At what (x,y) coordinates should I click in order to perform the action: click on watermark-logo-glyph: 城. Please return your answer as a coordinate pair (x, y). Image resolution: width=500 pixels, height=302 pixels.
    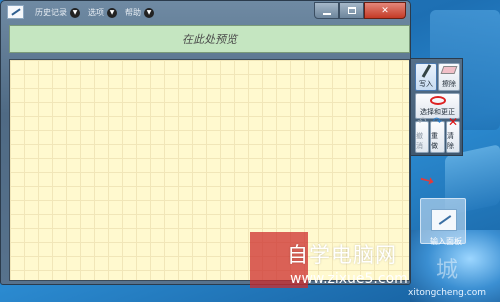
    Looking at the image, I should click on (447, 270).